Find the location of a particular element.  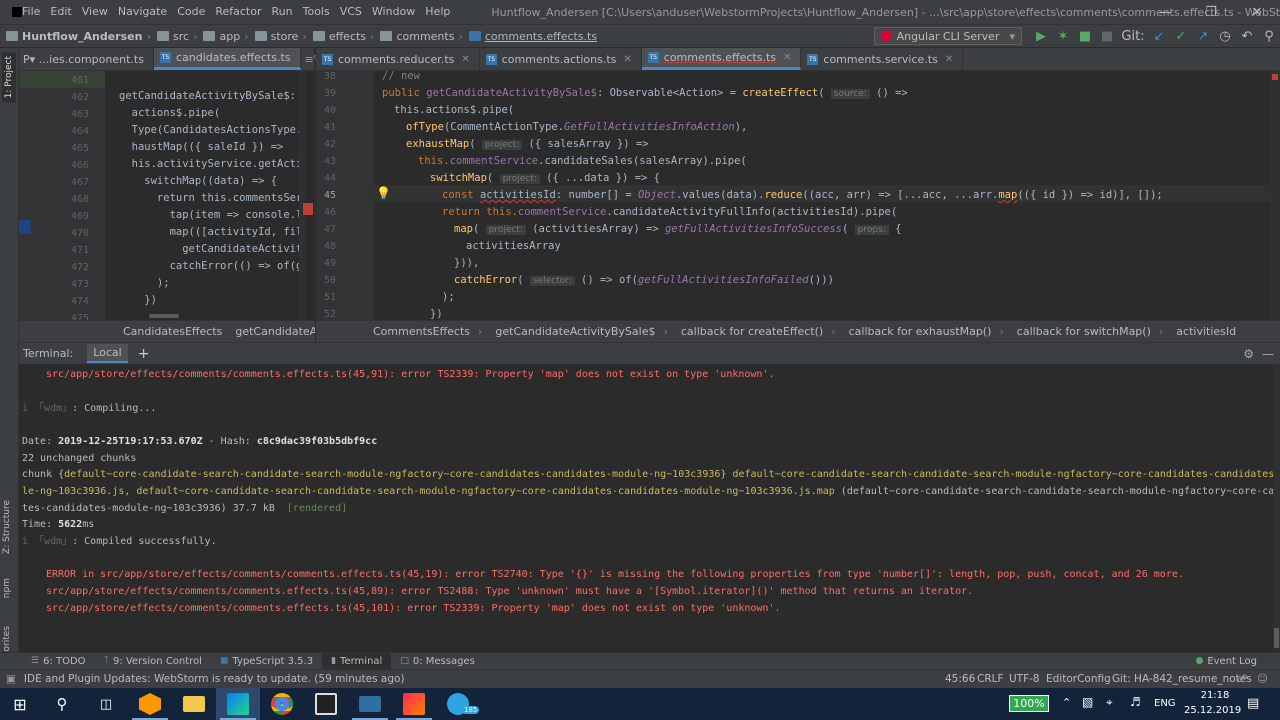

inspector-icon: ☺ is located at coordinates (1262, 679).